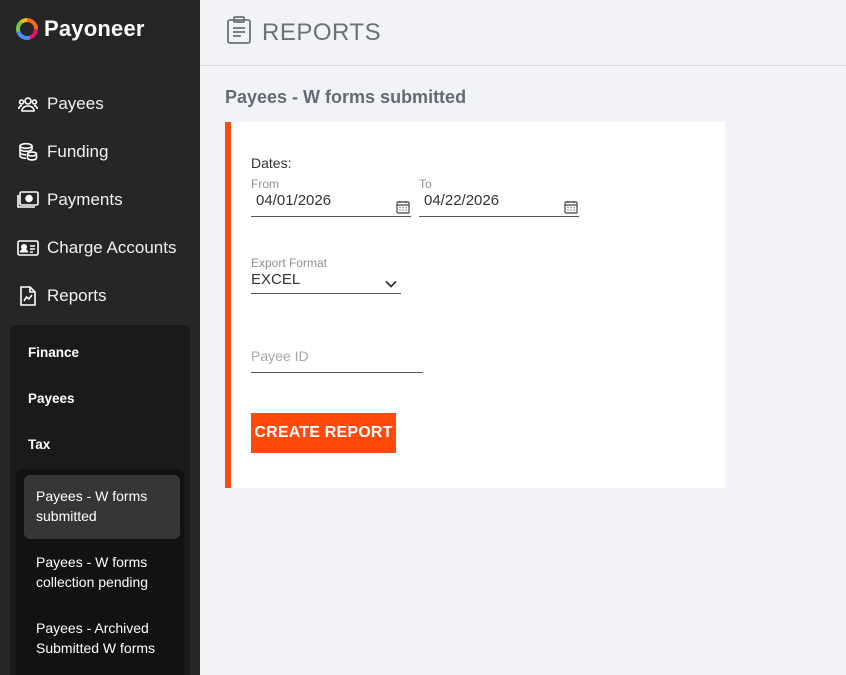  What do you see at coordinates (425, 184) in the screenshot?
I see `to-label: To` at bounding box center [425, 184].